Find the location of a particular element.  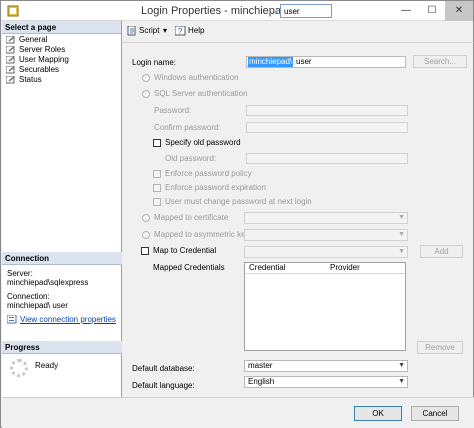

enforce-policy-label: Enforce password policy is located at coordinates (208, 173).